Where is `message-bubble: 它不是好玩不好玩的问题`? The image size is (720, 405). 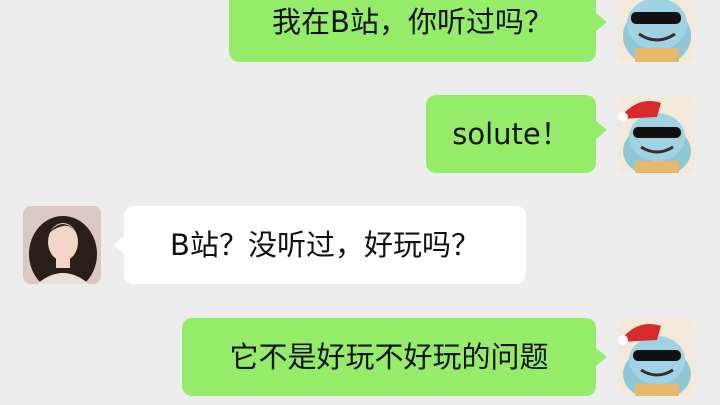 message-bubble: 它不是好玩不好玩的问题 is located at coordinates (389, 357).